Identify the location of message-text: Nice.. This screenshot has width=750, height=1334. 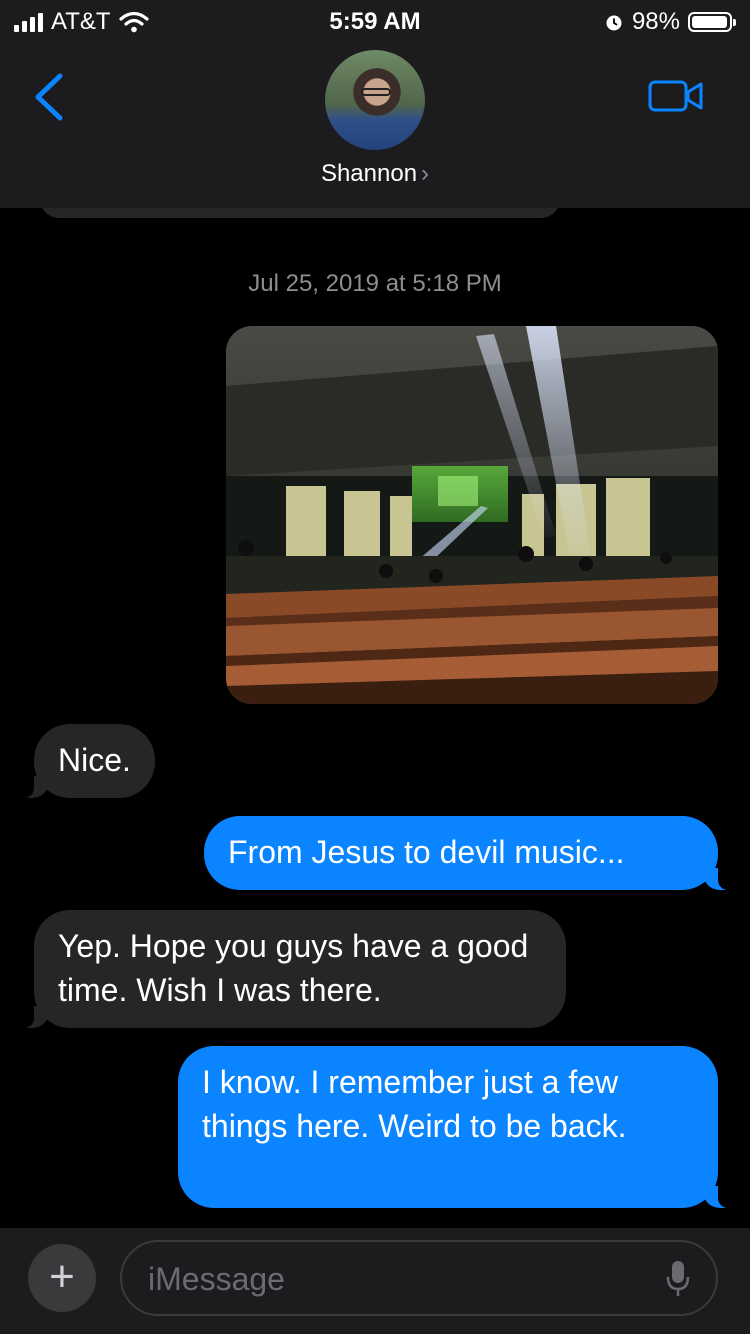
(94, 760).